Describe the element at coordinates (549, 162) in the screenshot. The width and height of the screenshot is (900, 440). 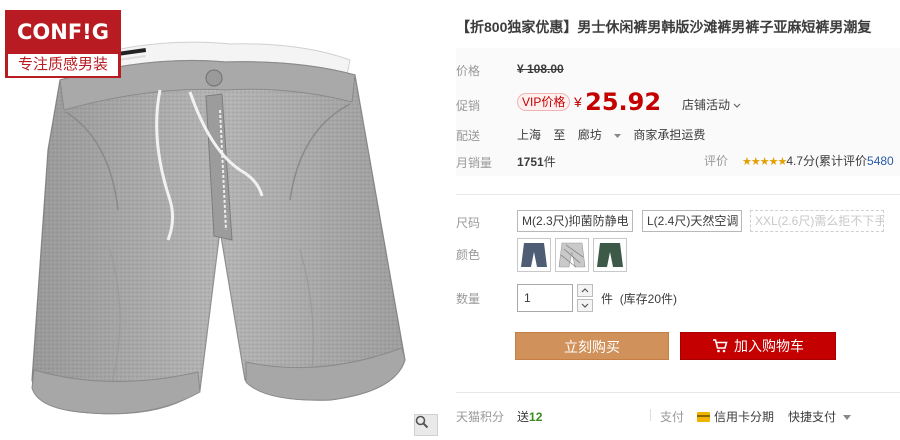
I see `monthly-sales-unit: 件` at that location.